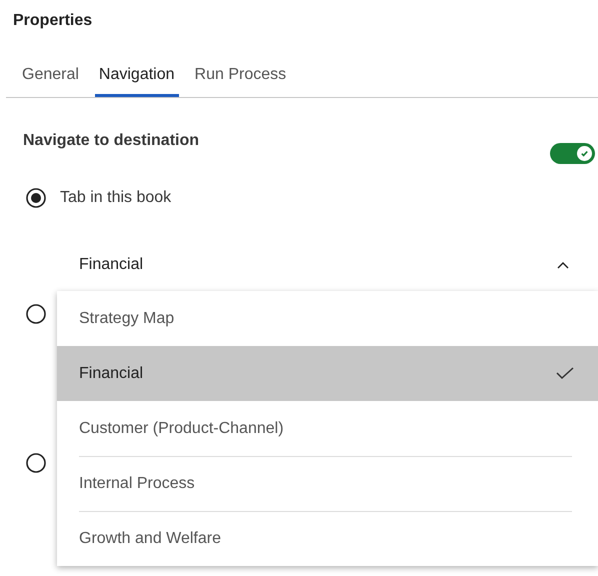 Image resolution: width=598 pixels, height=576 pixels. Describe the element at coordinates (116, 198) in the screenshot. I see `radio-label: Tab in this book` at that location.